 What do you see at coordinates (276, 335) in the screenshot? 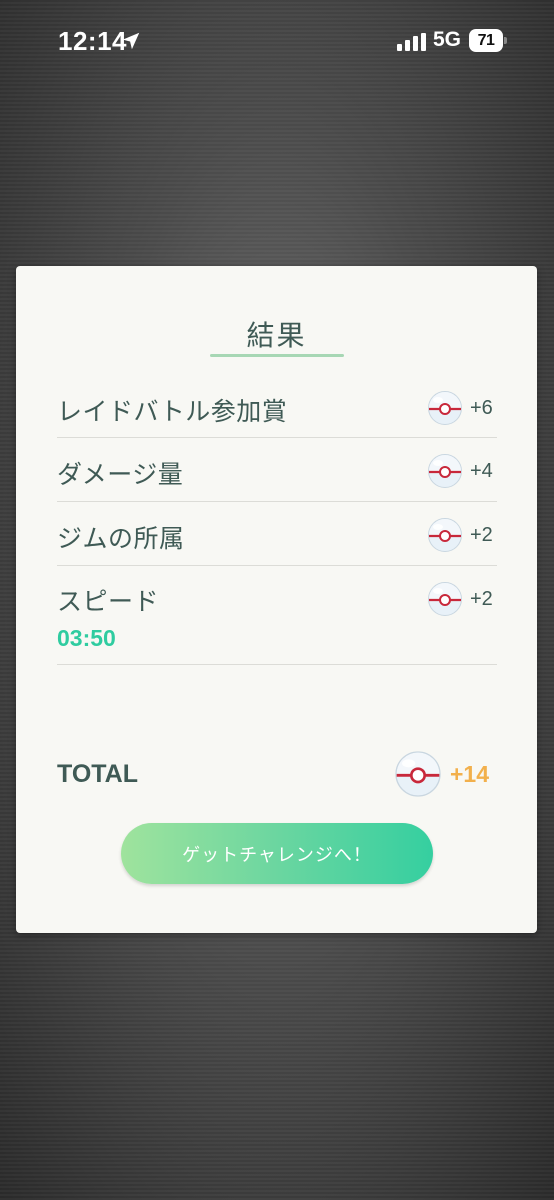
I see `result-title: 結果` at bounding box center [276, 335].